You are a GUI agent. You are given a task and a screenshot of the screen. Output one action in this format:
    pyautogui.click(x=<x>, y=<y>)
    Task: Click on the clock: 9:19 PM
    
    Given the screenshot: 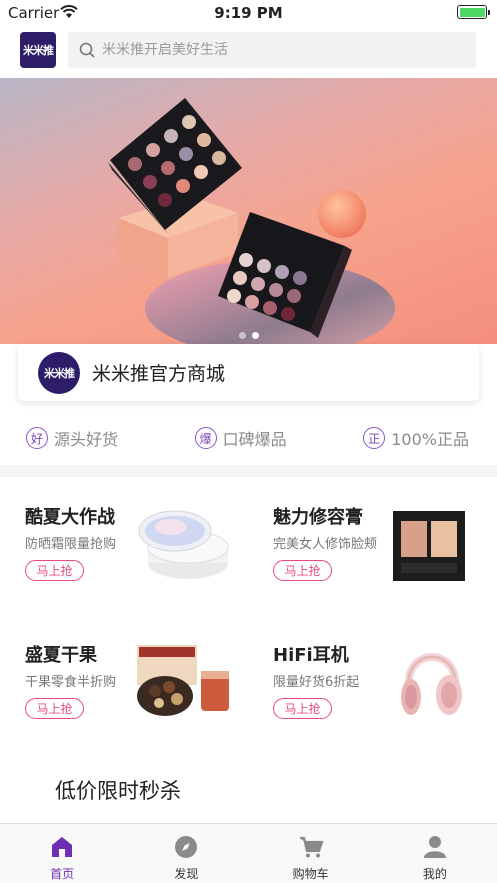 What is the action you would take?
    pyautogui.click(x=248, y=13)
    